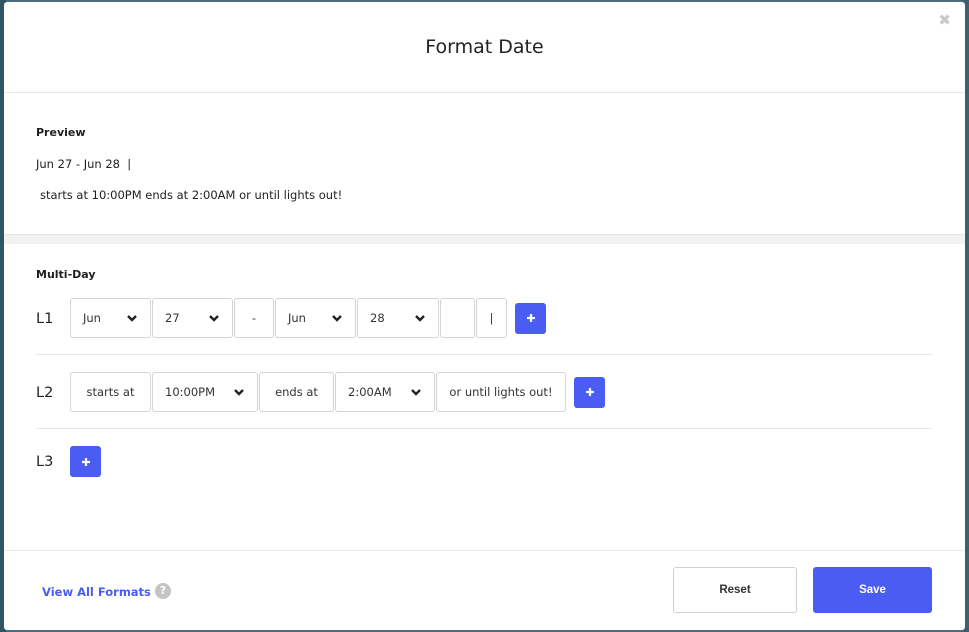 This screenshot has height=632, width=969. Describe the element at coordinates (484, 47) in the screenshot. I see `modal-title: Format Date` at that location.